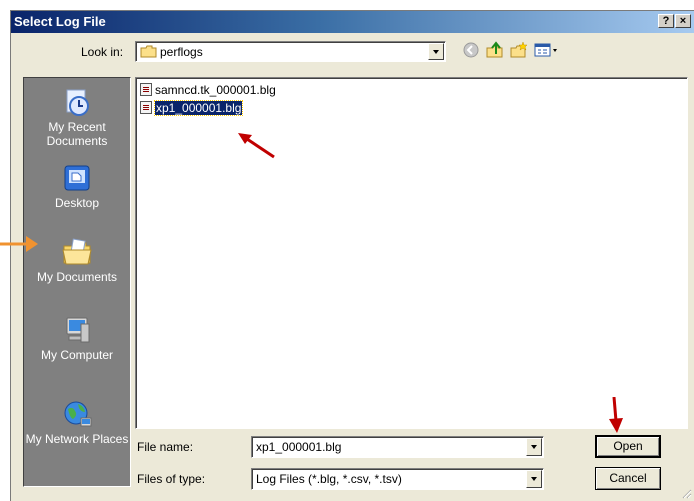 Image resolution: width=694 pixels, height=501 pixels. Describe the element at coordinates (215, 90) in the screenshot. I see `file-name: samncd.tk_000001.blg` at that location.